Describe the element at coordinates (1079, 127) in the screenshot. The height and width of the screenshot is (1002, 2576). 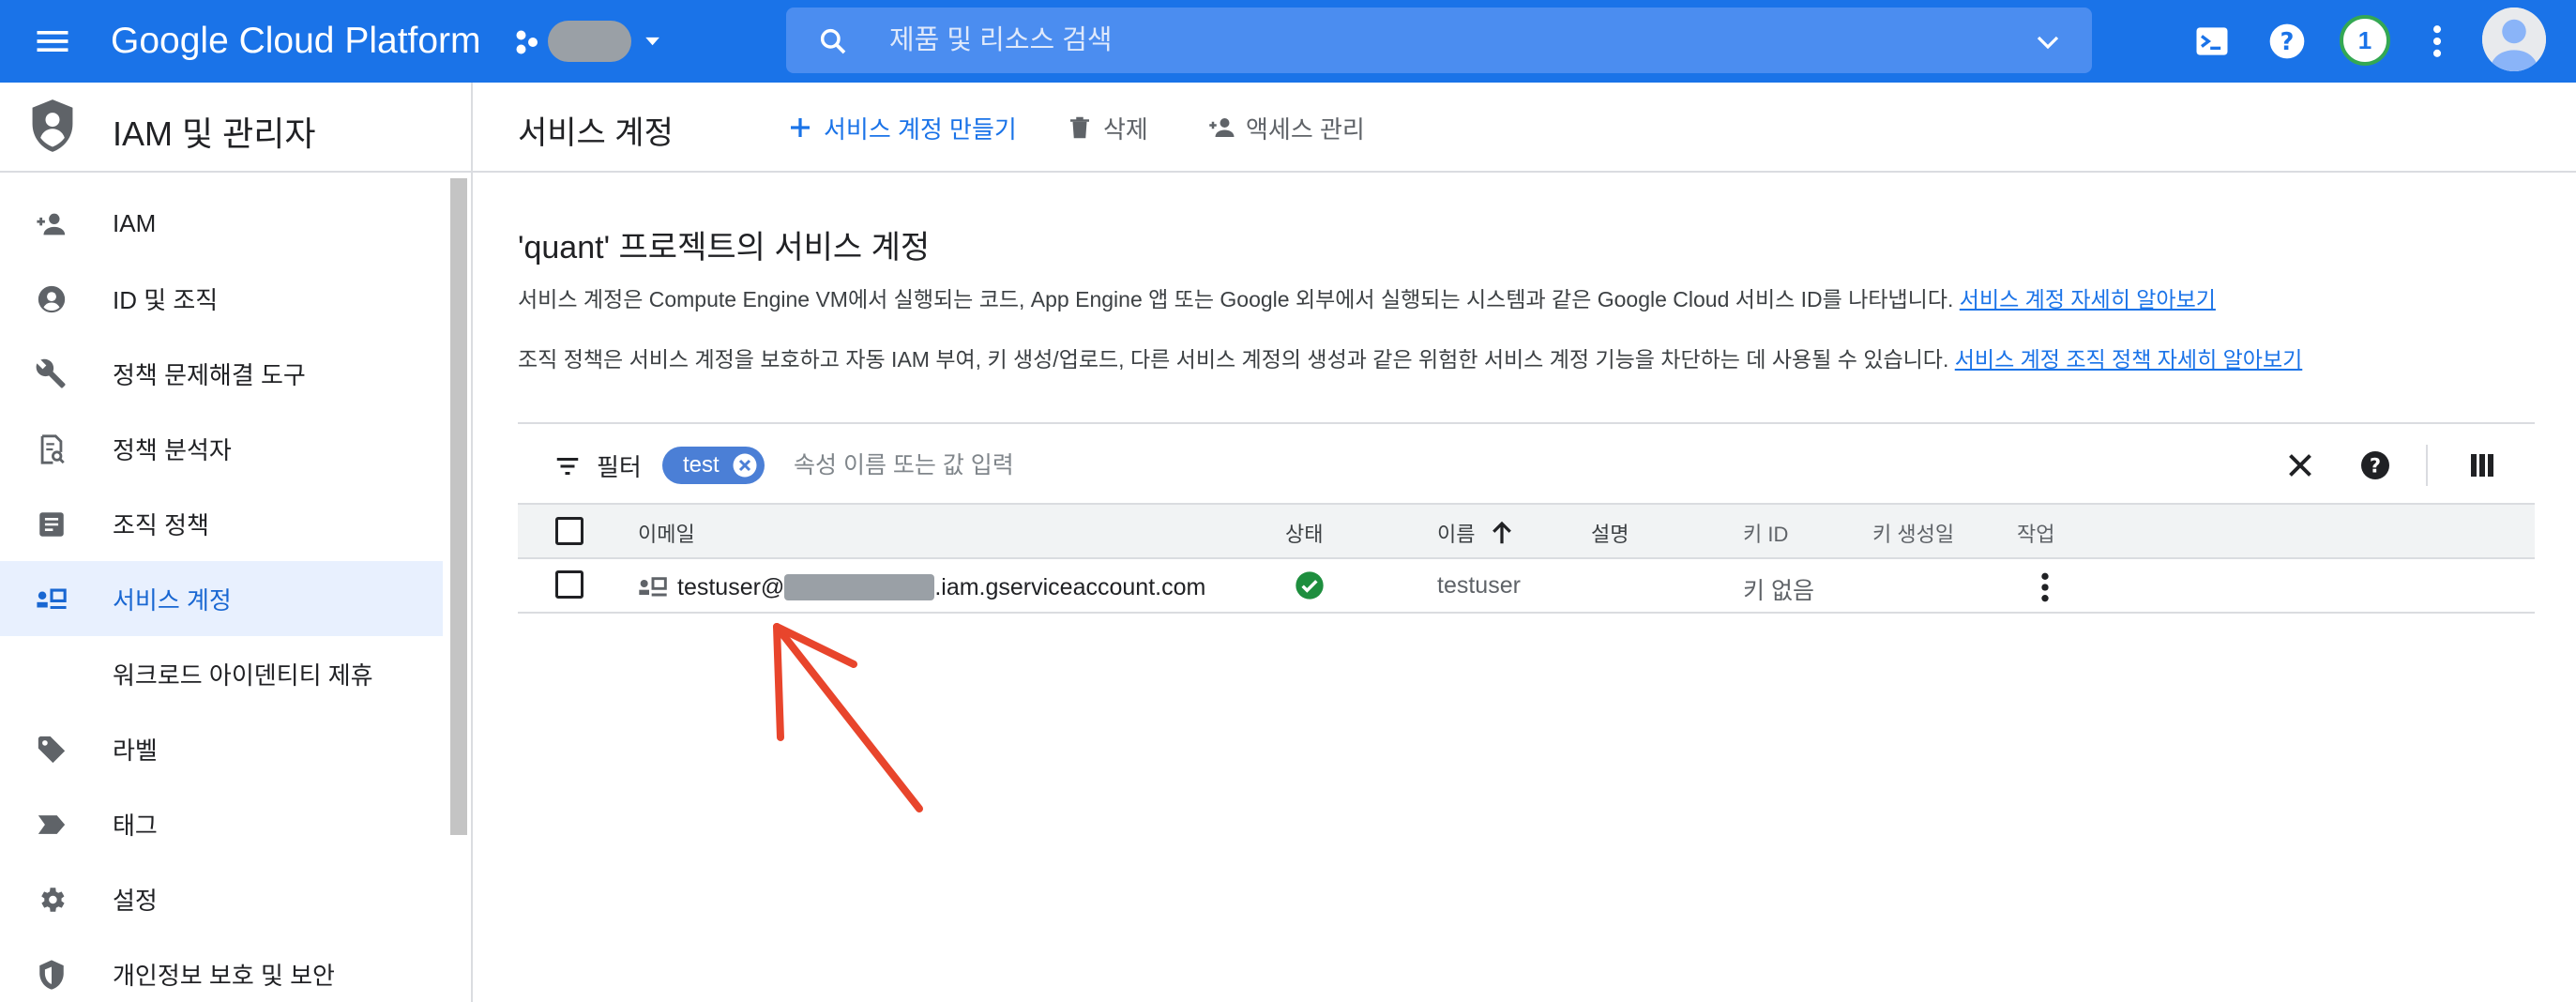
I see `trash-icon` at that location.